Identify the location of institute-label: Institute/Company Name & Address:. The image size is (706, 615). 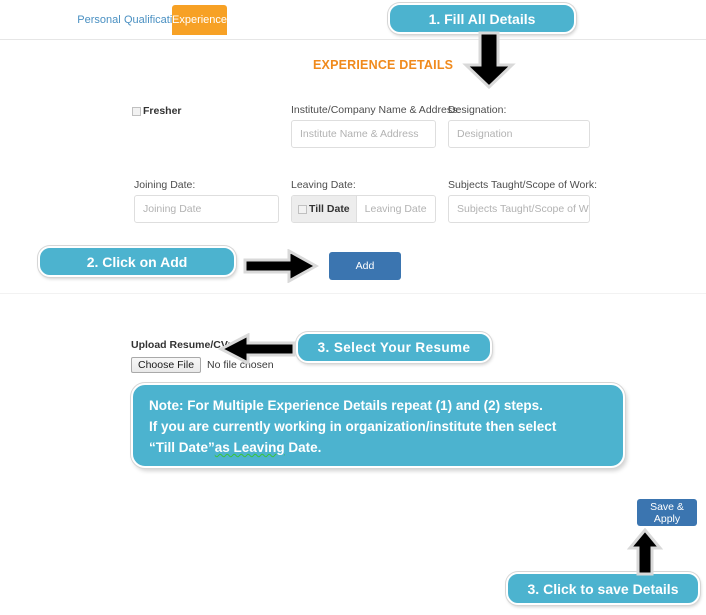
(376, 110).